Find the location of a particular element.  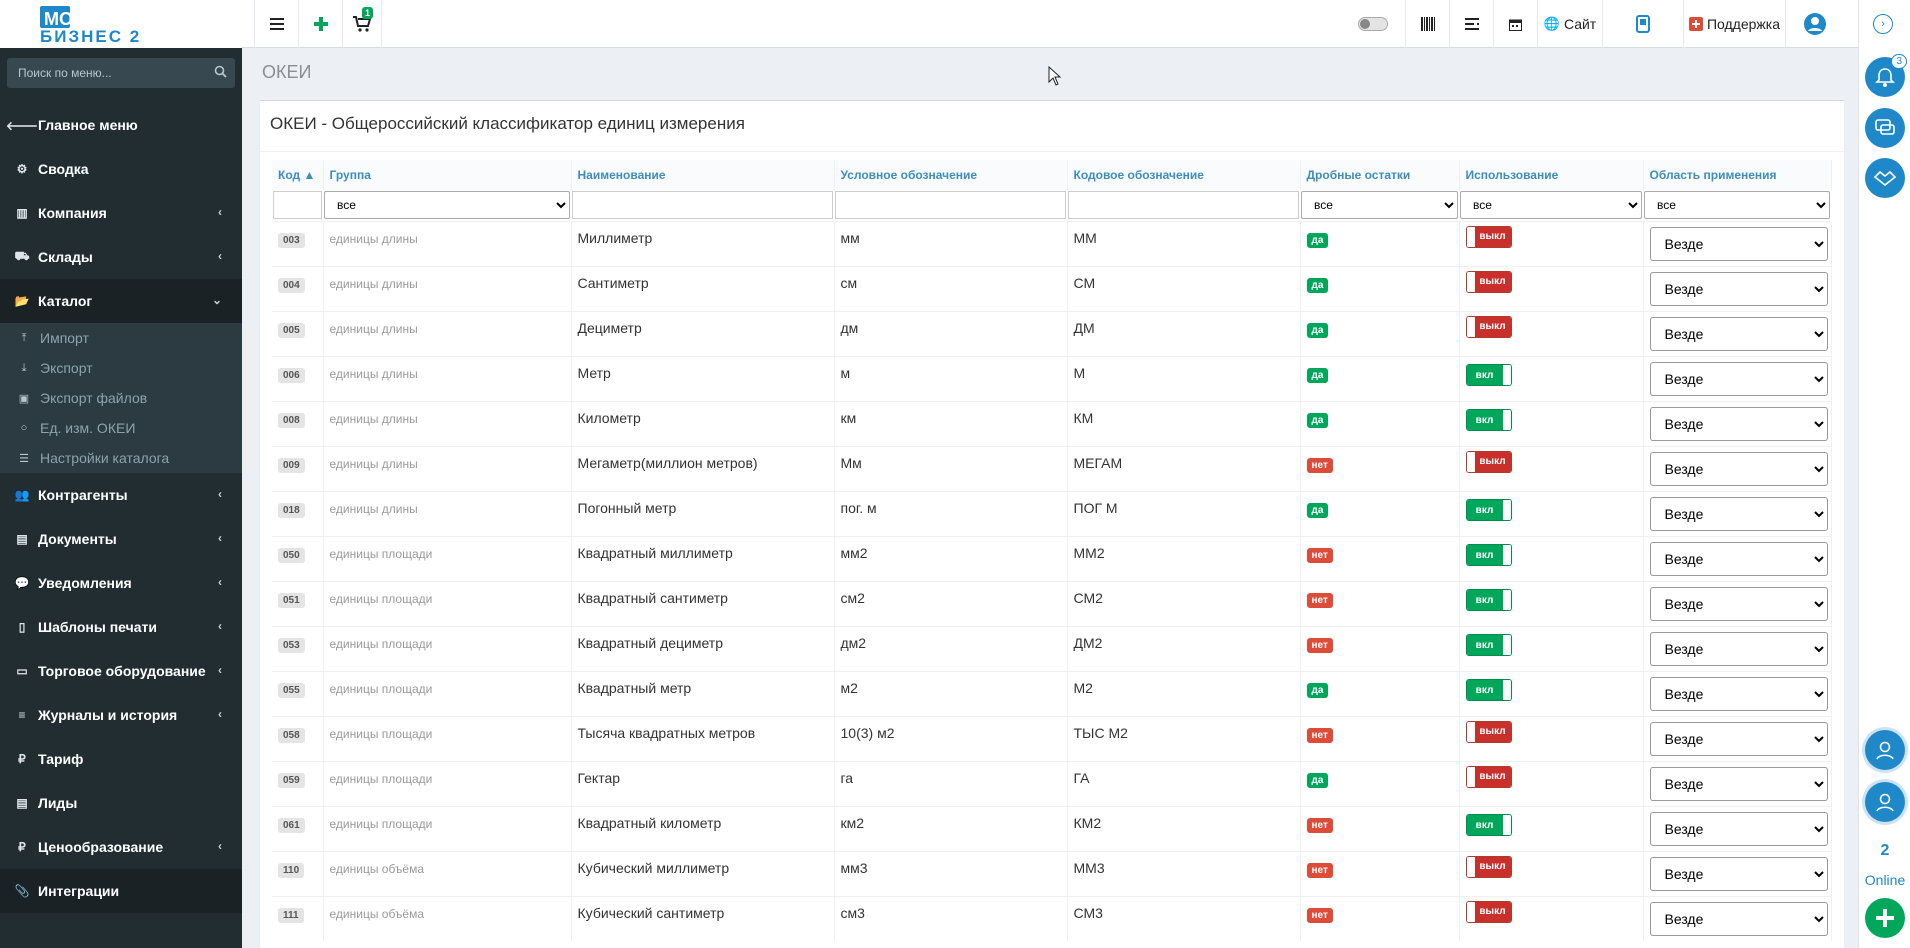

support-button: Поддержка is located at coordinates (1734, 24).